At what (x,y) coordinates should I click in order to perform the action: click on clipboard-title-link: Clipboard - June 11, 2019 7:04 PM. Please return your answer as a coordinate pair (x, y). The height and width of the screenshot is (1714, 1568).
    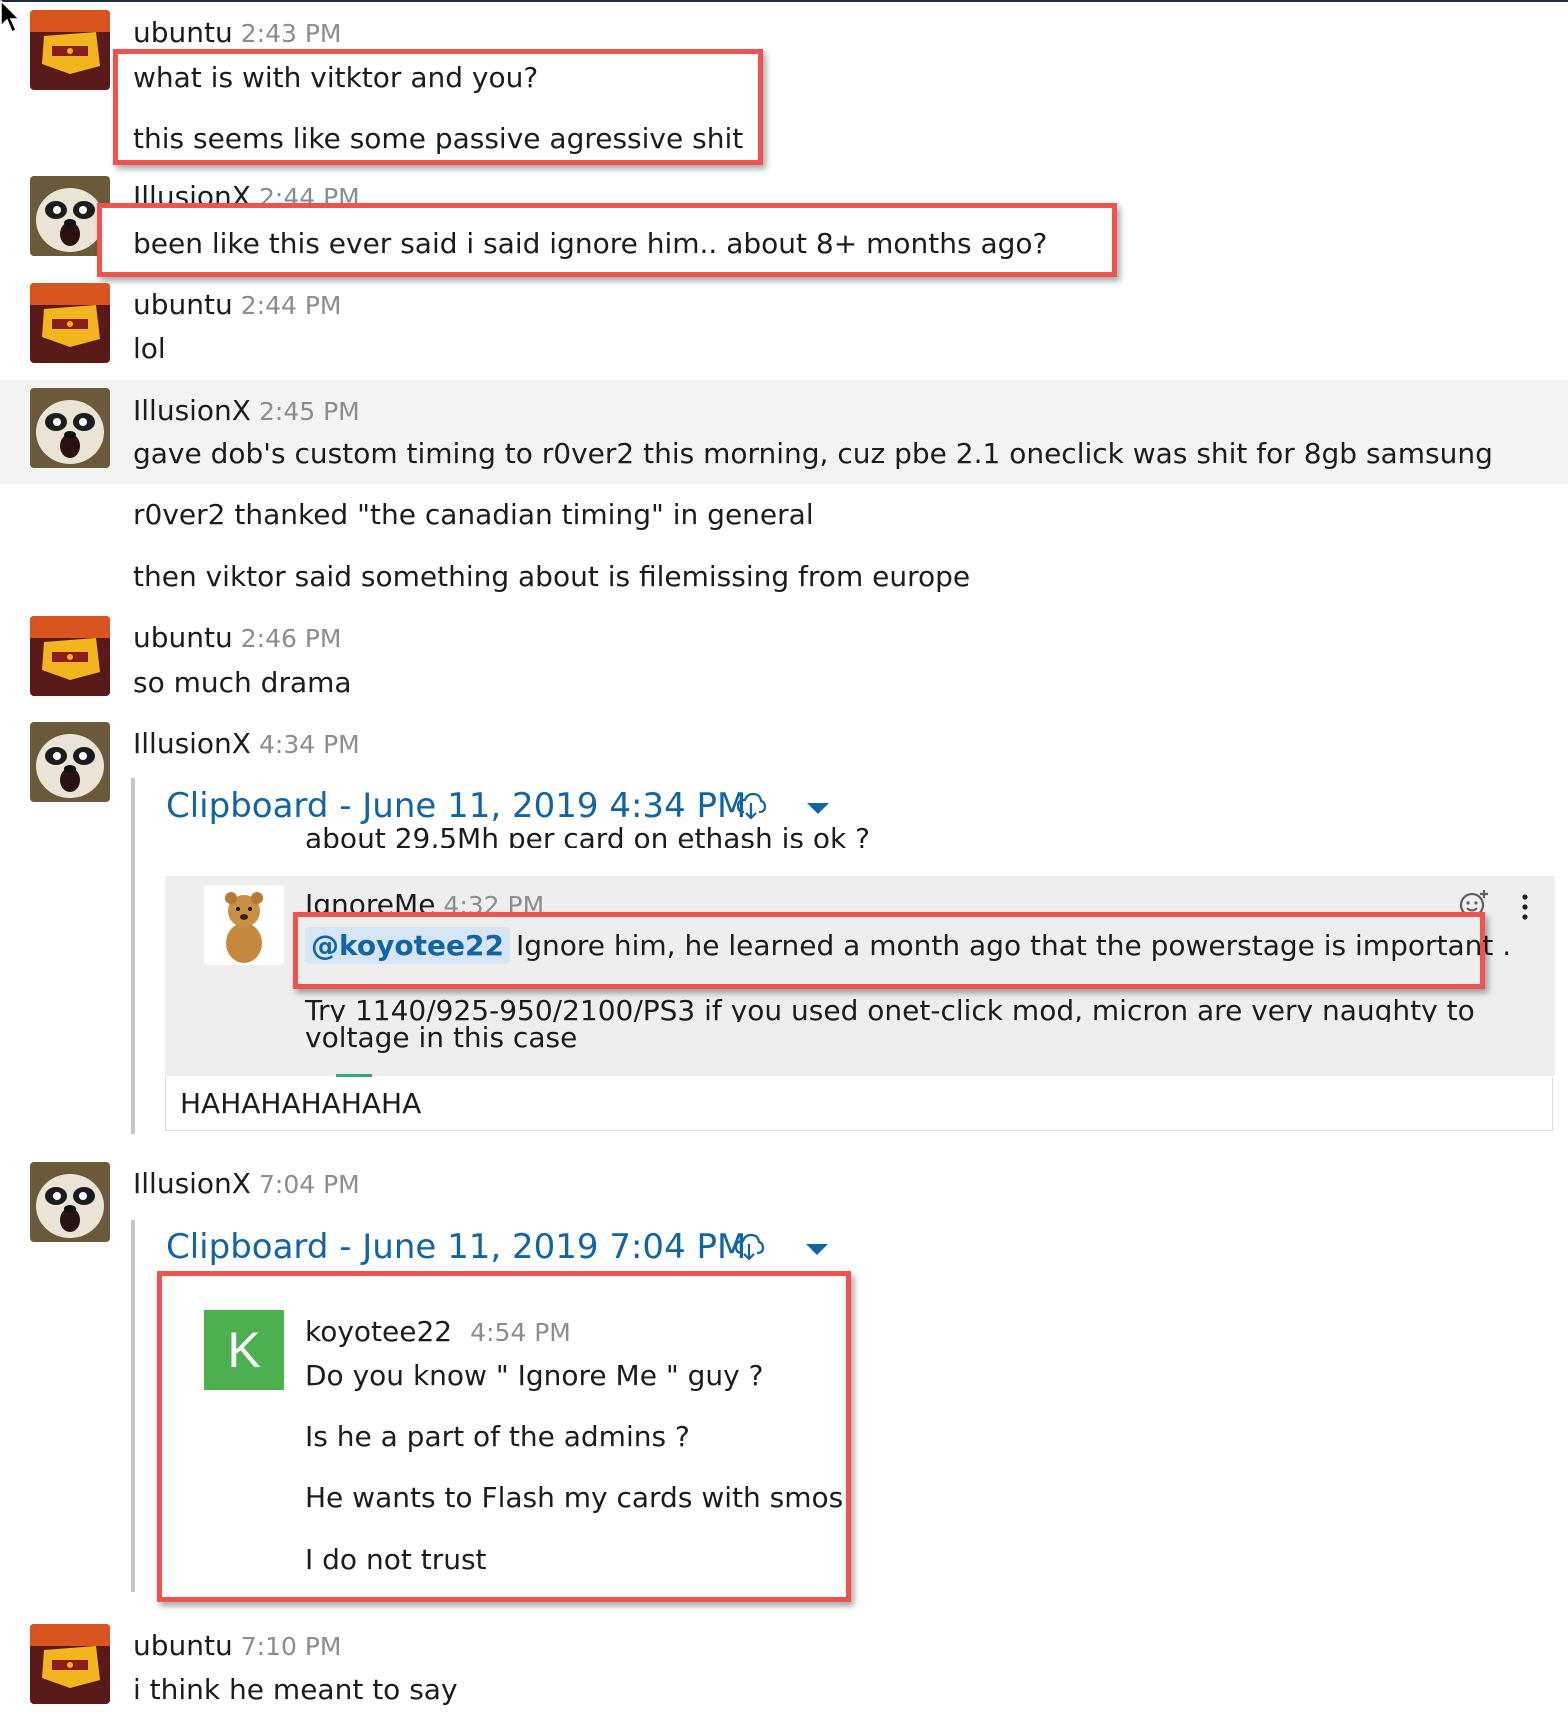
    Looking at the image, I should click on (456, 1247).